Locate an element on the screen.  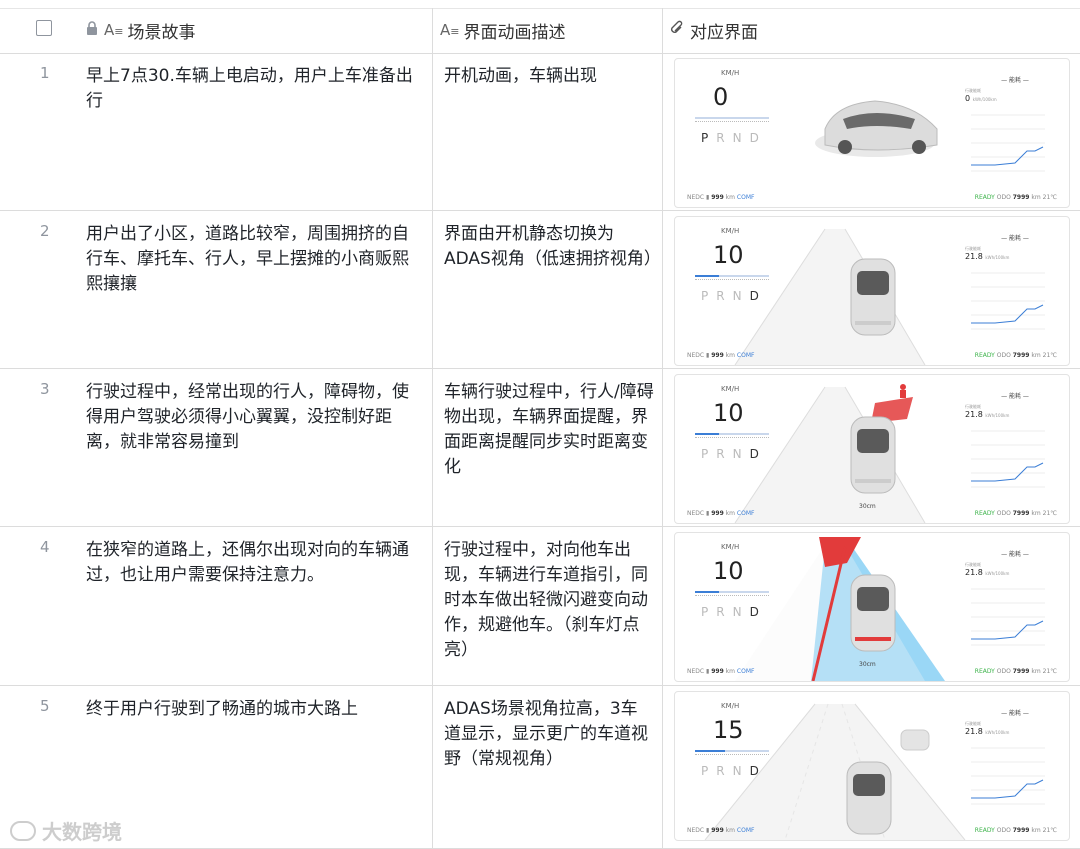
header-animation: A≡ 界面动画描述 is located at coordinates (502, 30).